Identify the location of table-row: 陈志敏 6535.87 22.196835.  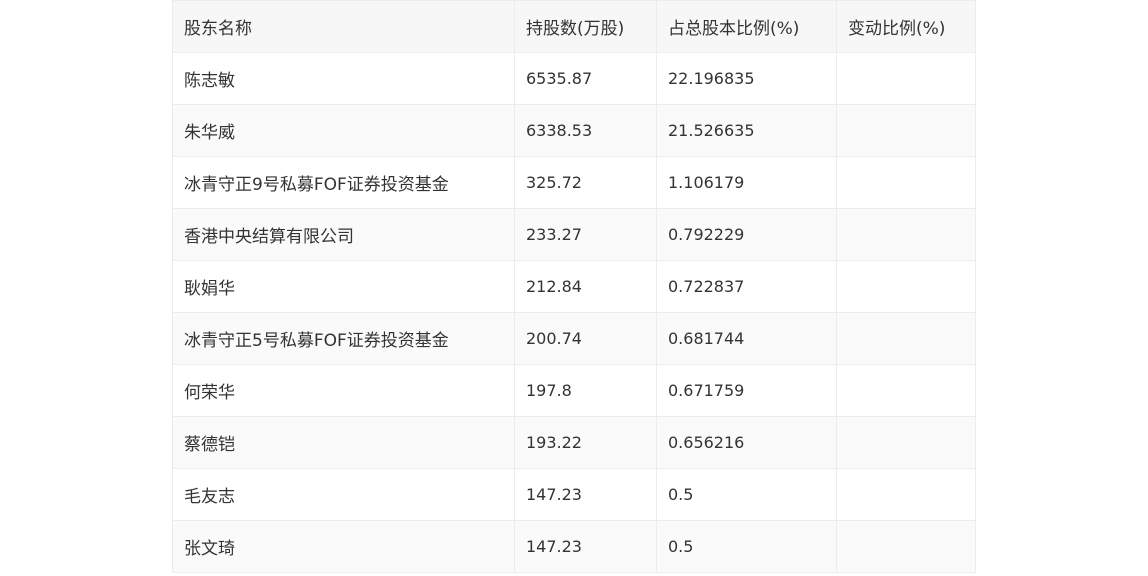
(574, 78).